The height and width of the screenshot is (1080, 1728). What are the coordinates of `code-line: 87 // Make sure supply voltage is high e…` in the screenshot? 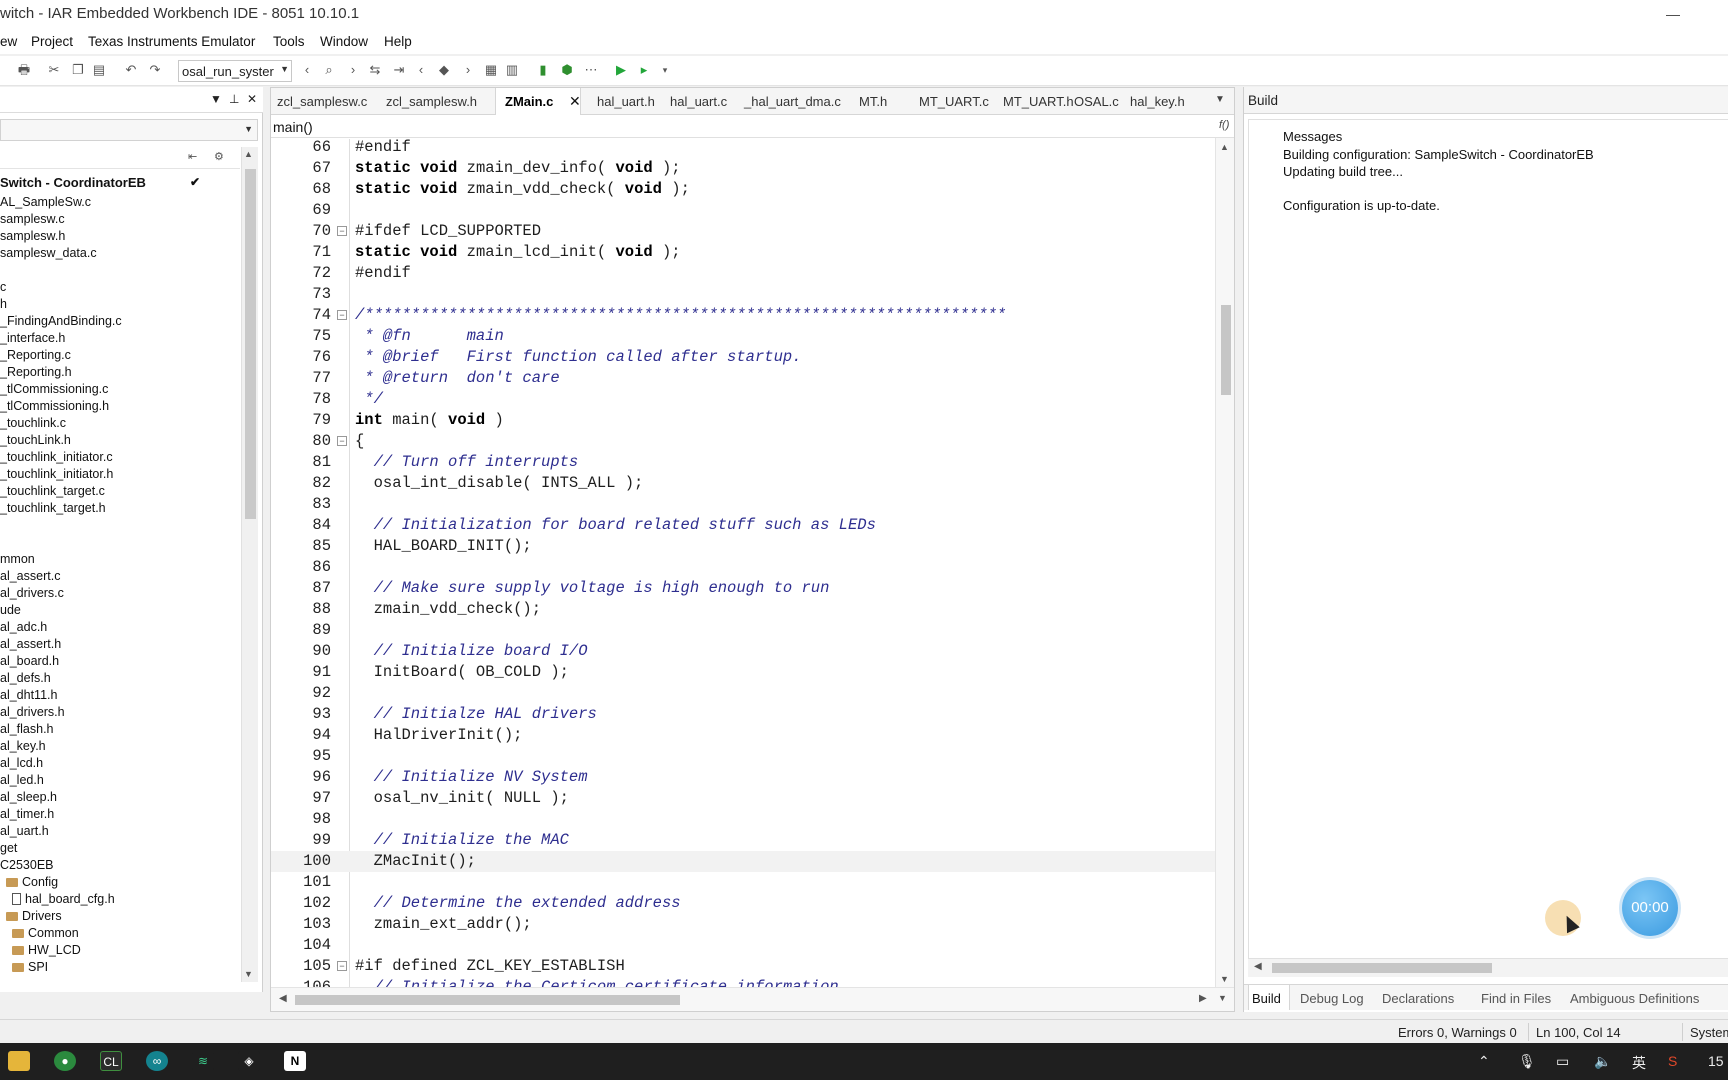 It's located at (743, 588).